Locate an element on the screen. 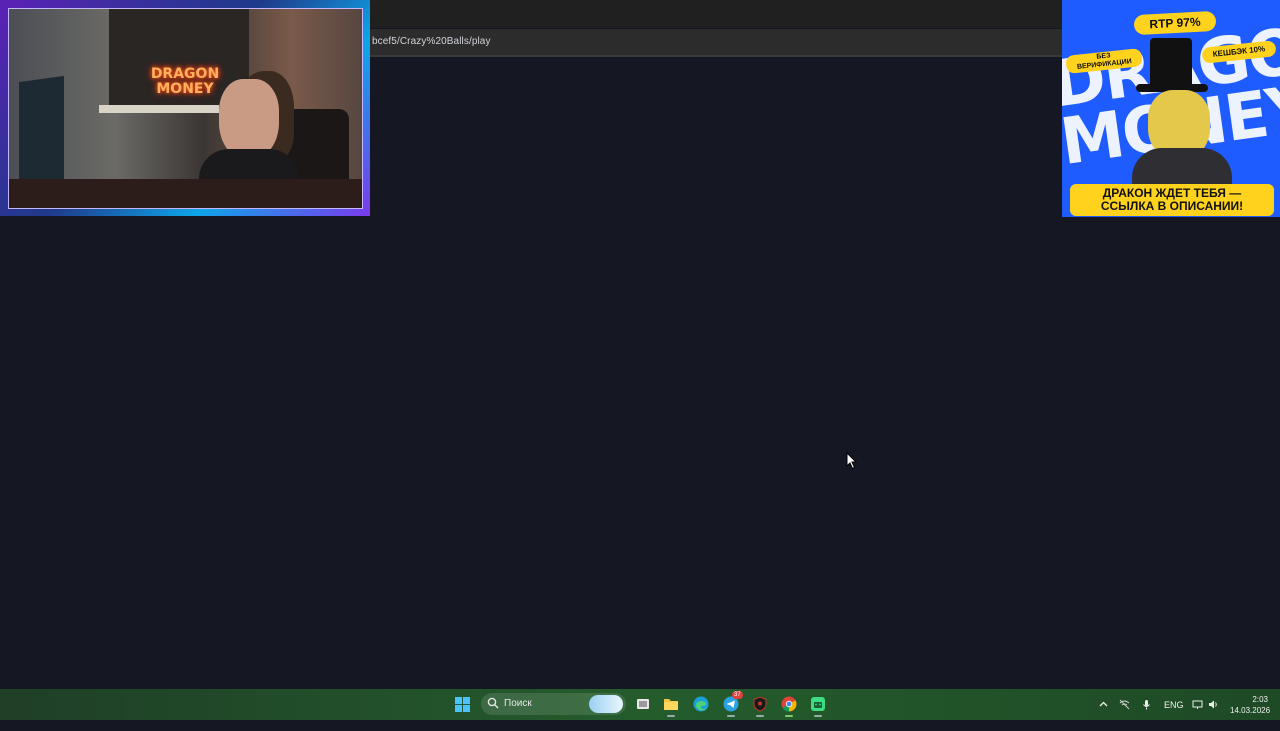 The width and height of the screenshot is (1280, 731). task-view-icon is located at coordinates (643, 704).